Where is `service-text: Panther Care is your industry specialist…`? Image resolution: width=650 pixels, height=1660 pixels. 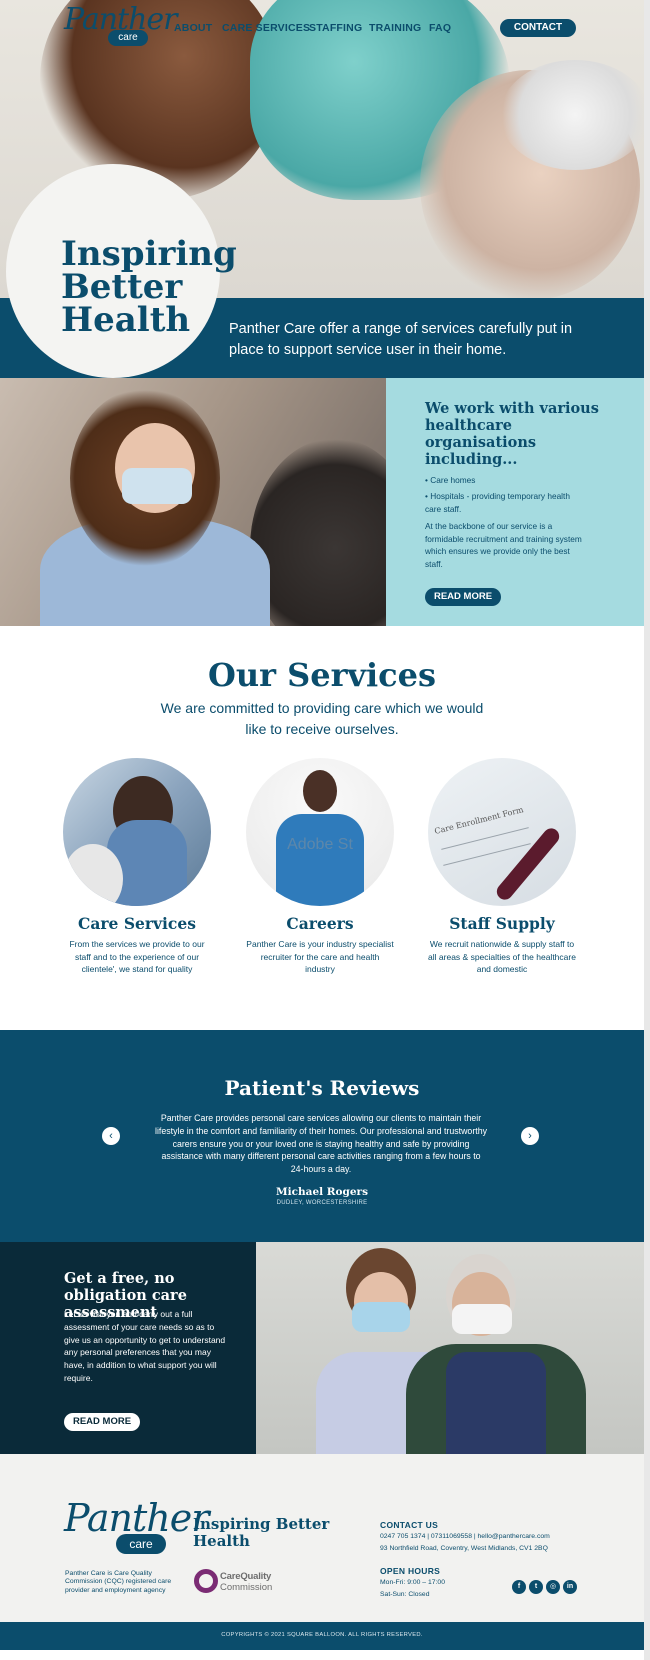 service-text: Panther Care is your industry specialist… is located at coordinates (320, 956).